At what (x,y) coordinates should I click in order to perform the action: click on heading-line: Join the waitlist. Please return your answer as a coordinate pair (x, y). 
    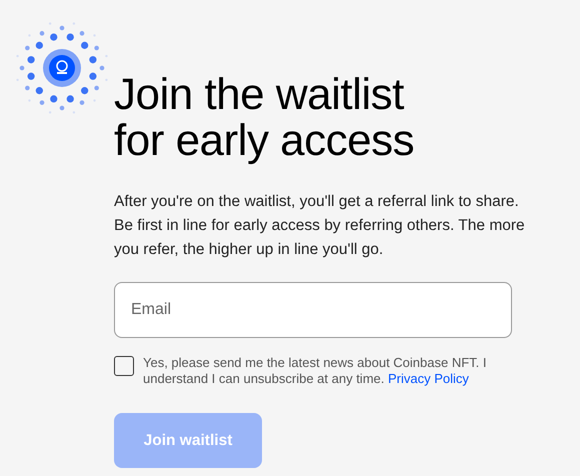
    Looking at the image, I should click on (259, 95).